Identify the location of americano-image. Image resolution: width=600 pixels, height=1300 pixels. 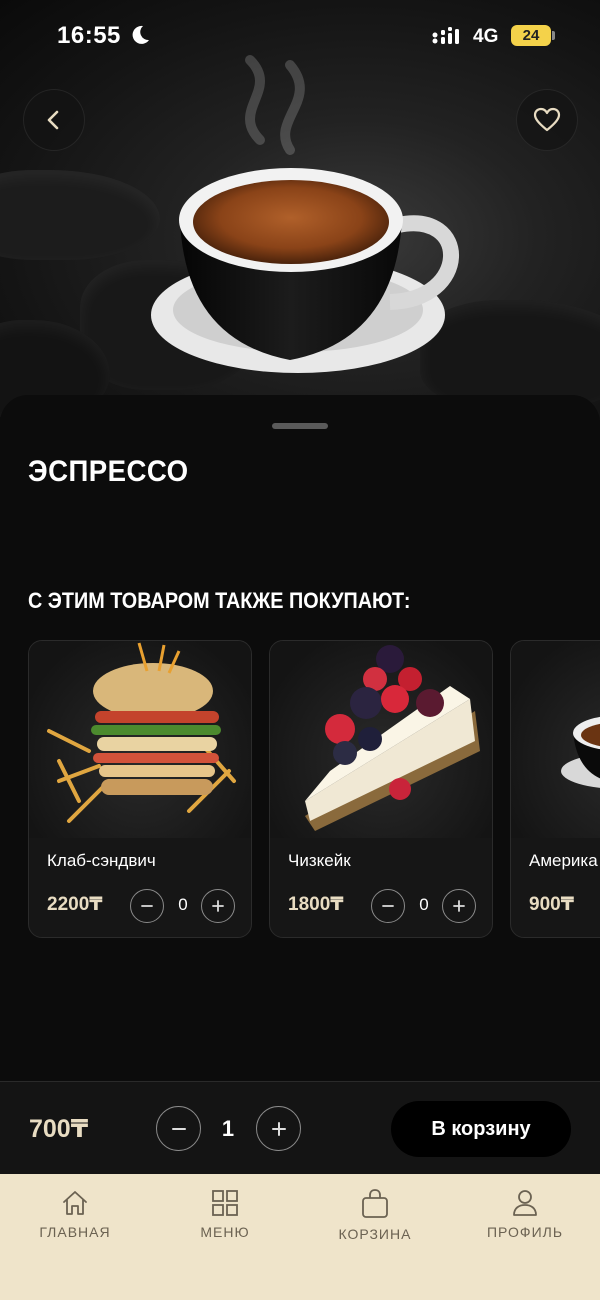
(555, 739).